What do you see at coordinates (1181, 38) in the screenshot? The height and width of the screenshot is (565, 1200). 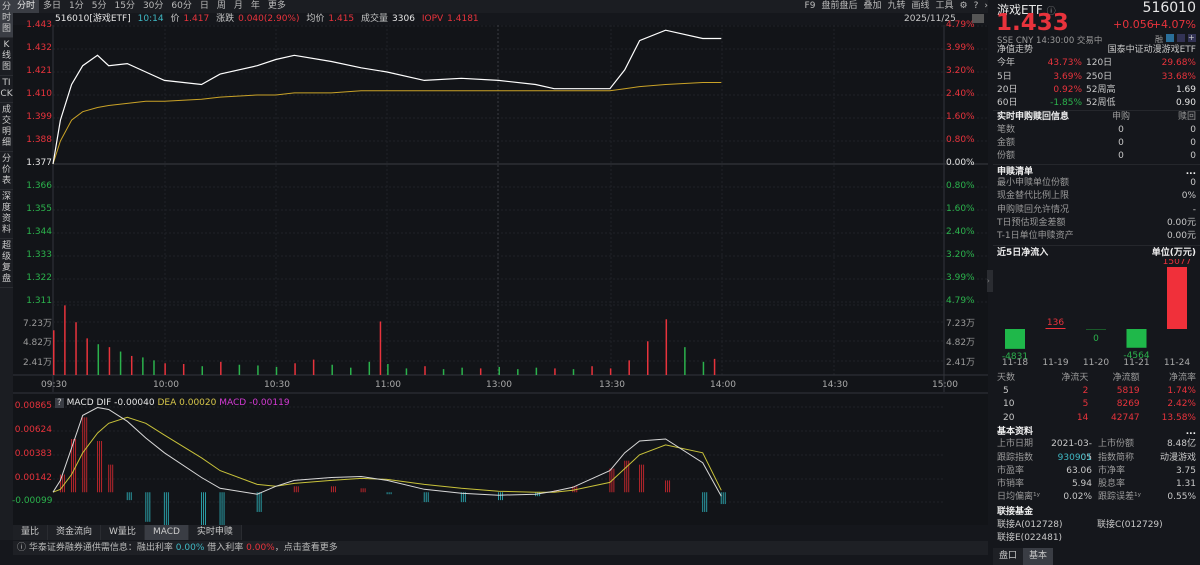 I see `settings-icon` at bounding box center [1181, 38].